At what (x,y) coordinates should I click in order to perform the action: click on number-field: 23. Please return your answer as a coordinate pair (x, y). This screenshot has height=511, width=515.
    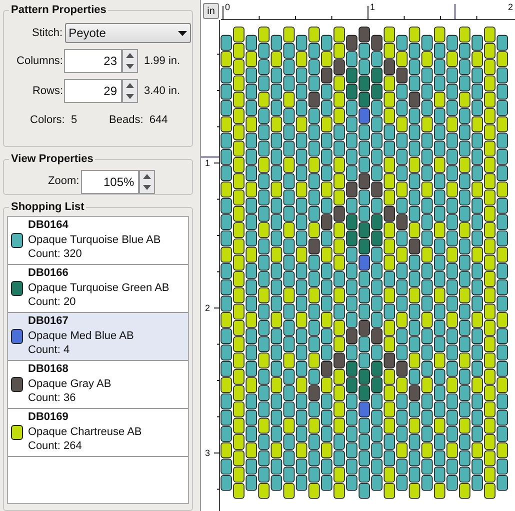
    Looking at the image, I should click on (93, 61).